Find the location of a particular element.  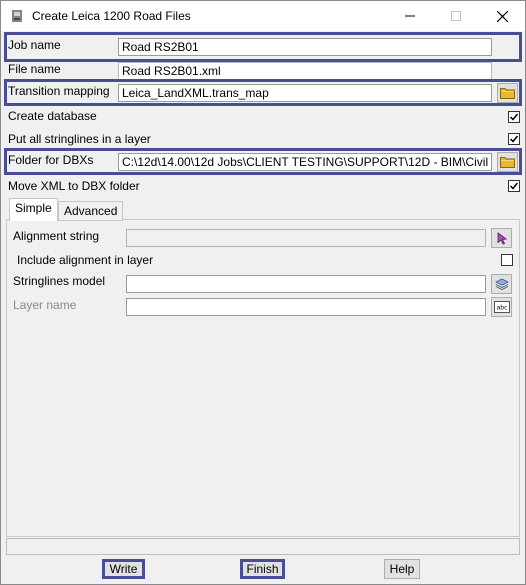

stringlines-model-input is located at coordinates (306, 284).